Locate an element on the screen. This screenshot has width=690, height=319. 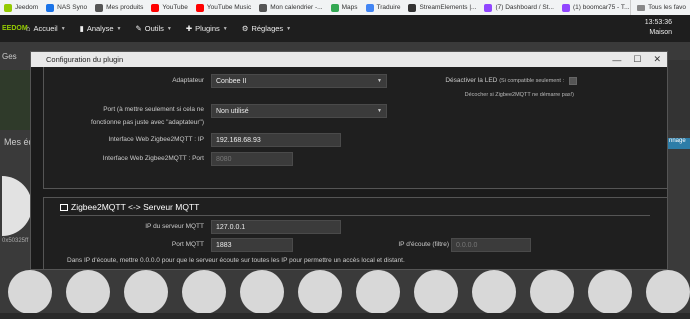
background-title: Ges is located at coordinates (9, 56).